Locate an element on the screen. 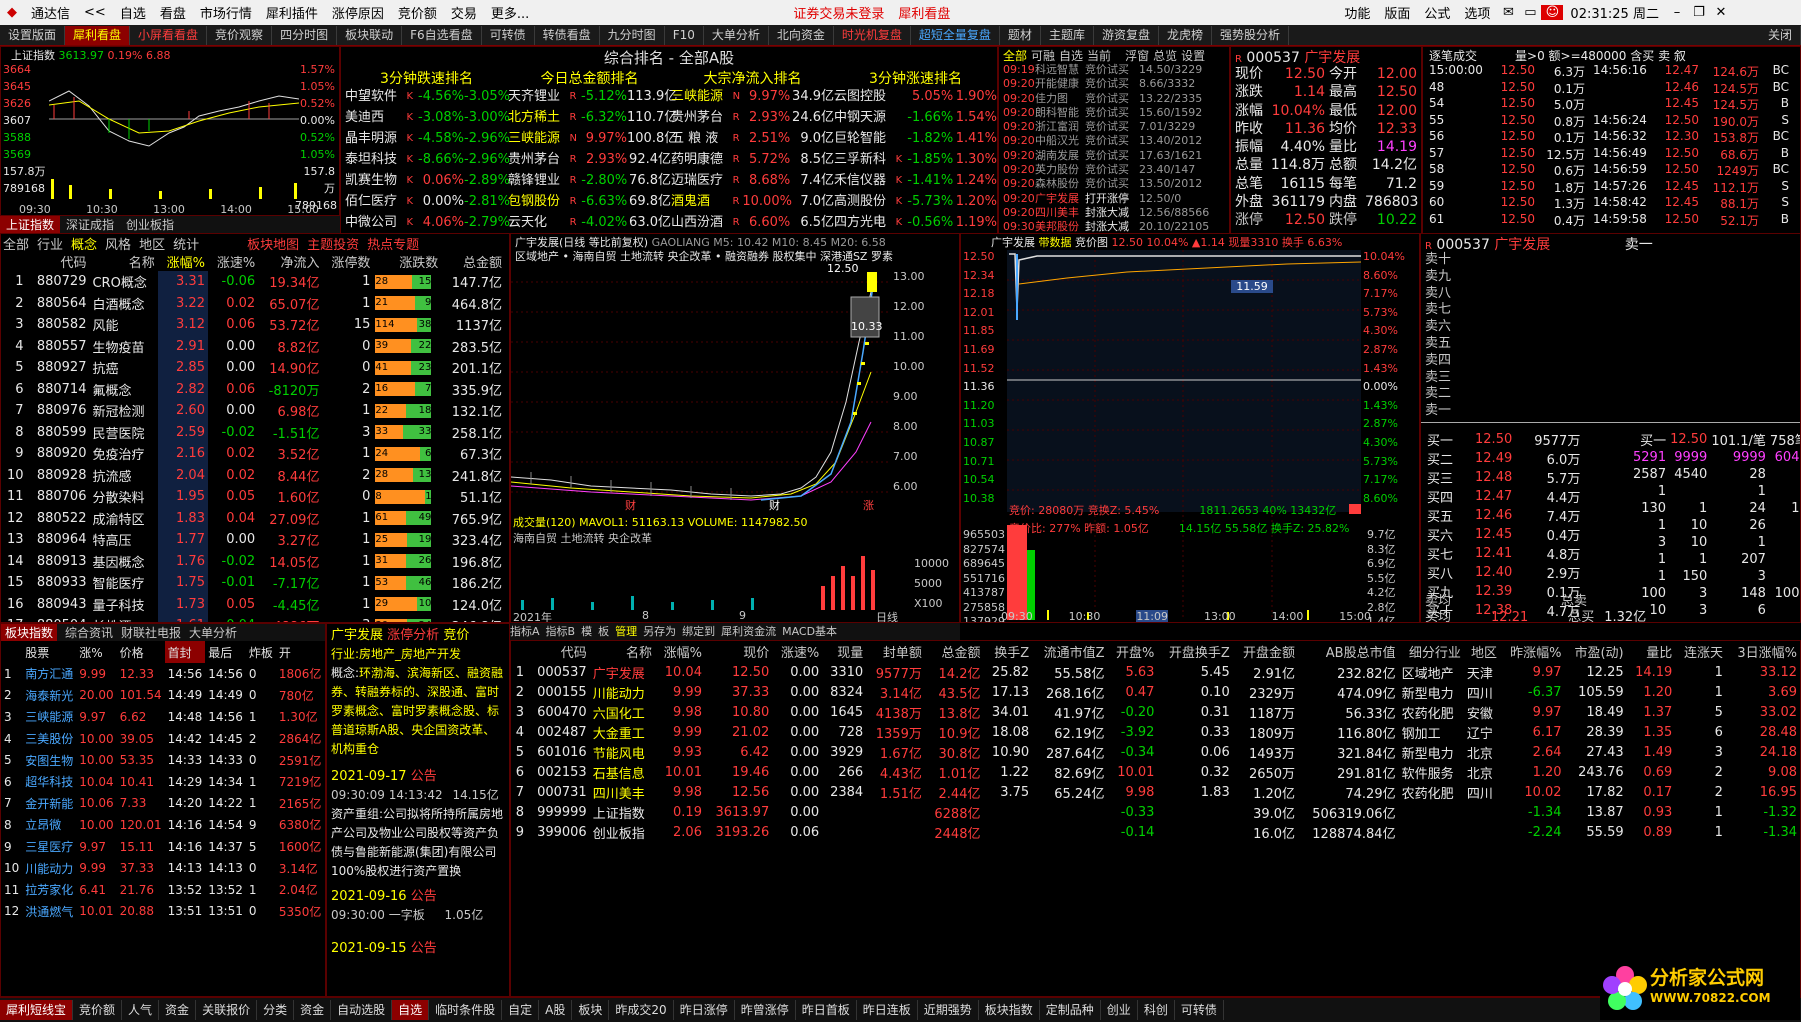  ranking-row: 山西汾酒 R 6.60% 6.5亿 is located at coordinates (752, 222).